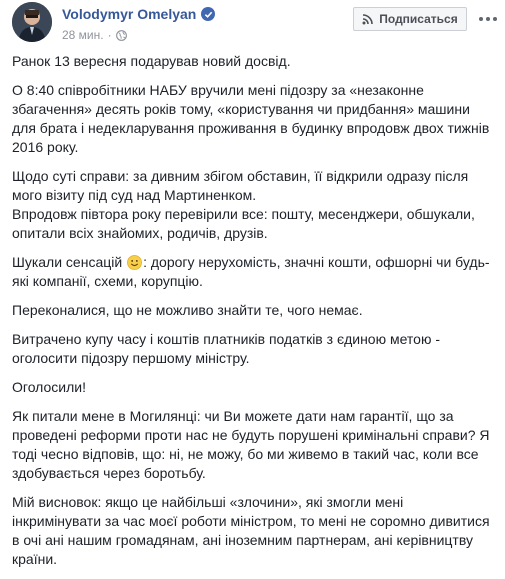 This screenshot has height=579, width=505. I want to click on post-paragraph: Оголосили!, so click(49, 387).